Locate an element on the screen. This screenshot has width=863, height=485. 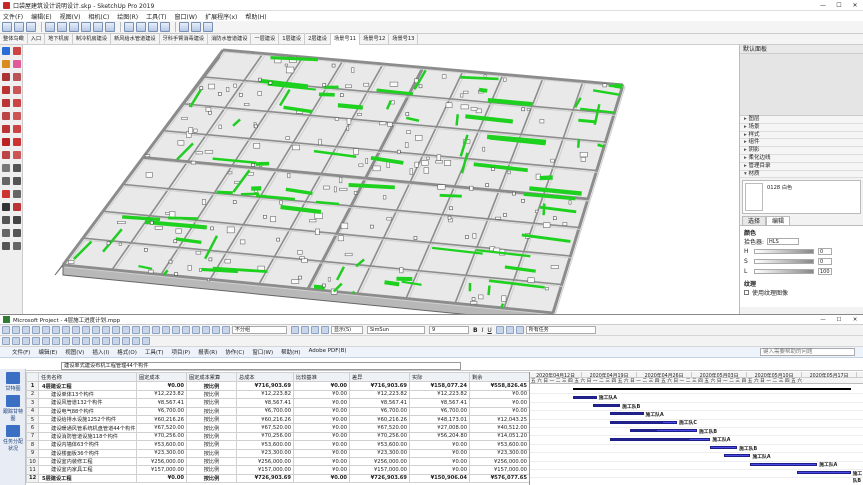
task-cell-fixed: ¥6,700.00 is located at coordinates (161, 411).